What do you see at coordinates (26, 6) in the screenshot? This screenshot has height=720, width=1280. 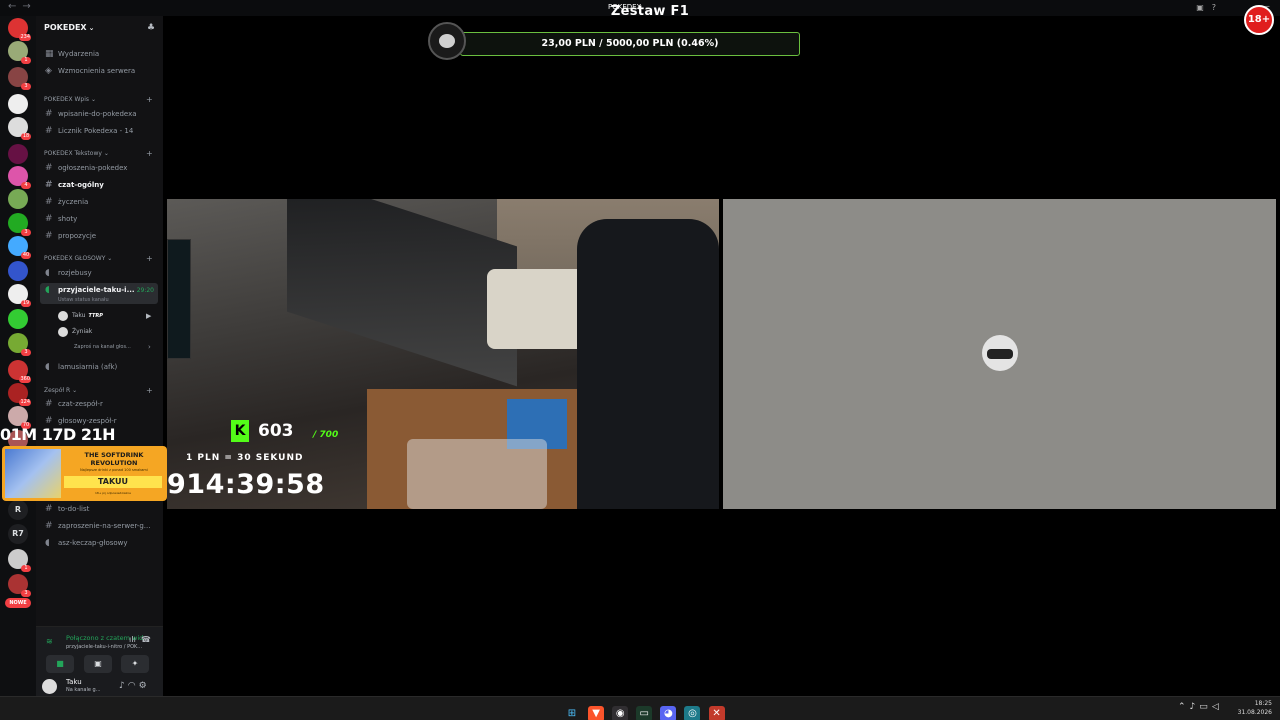 I see `arrow-right-icon: →` at bounding box center [26, 6].